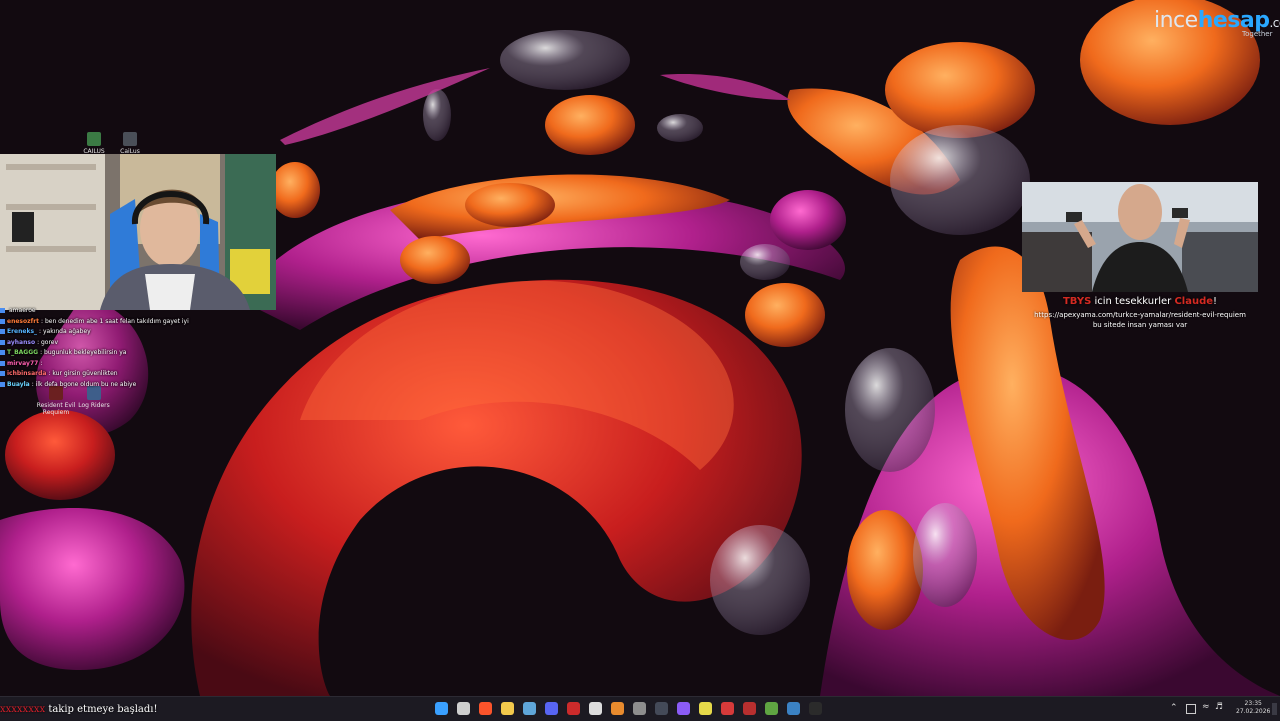 Image resolution: width=1280 pixels, height=721 pixels. I want to click on chat-username: enesozfrt, so click(23, 321).